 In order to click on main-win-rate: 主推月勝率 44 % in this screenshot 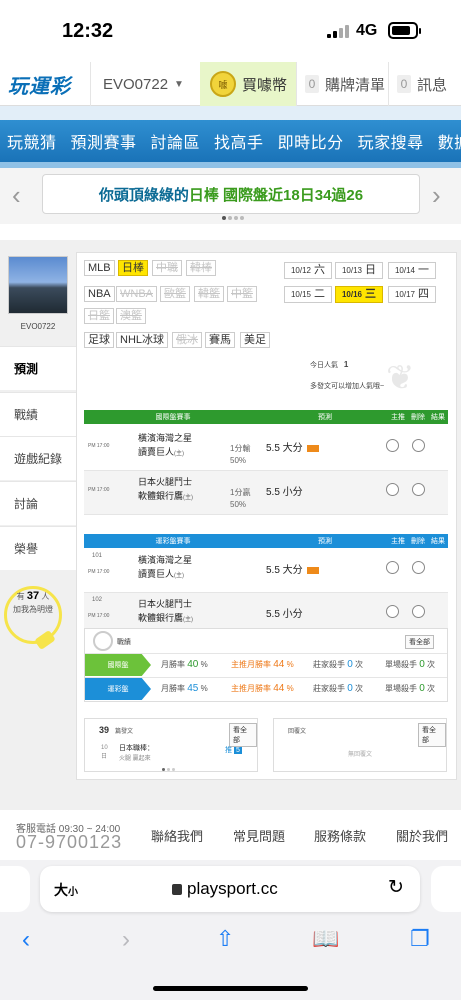, I will do `click(262, 664)`.